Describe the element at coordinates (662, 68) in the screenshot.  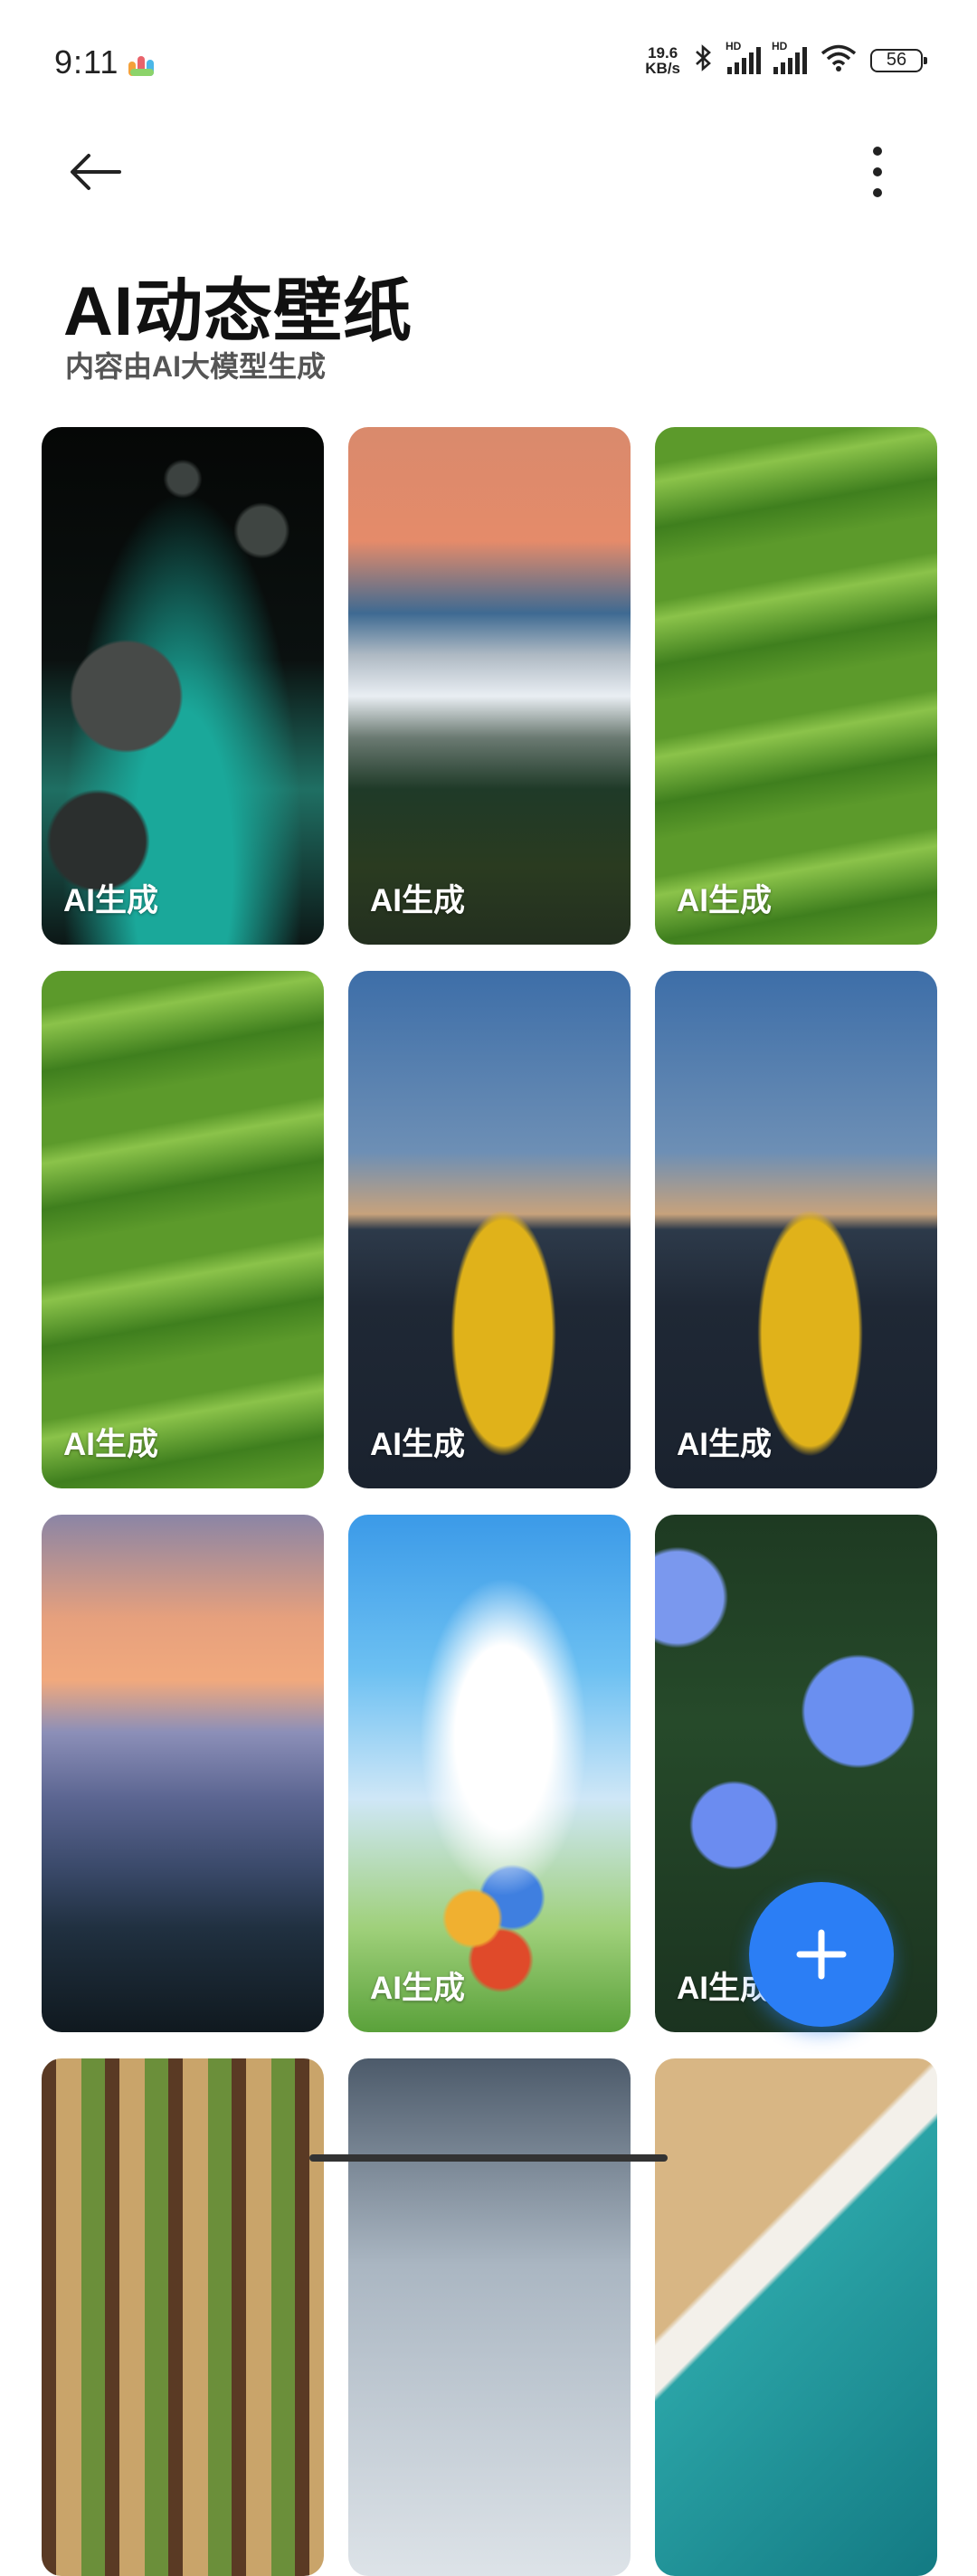
I see `network-speed-unit: KB/s` at that location.